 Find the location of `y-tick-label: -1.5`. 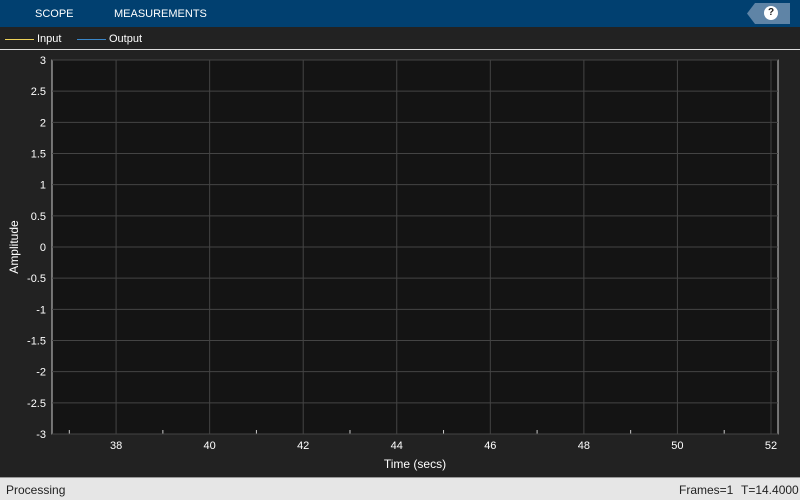

y-tick-label: -1.5 is located at coordinates (36, 342).